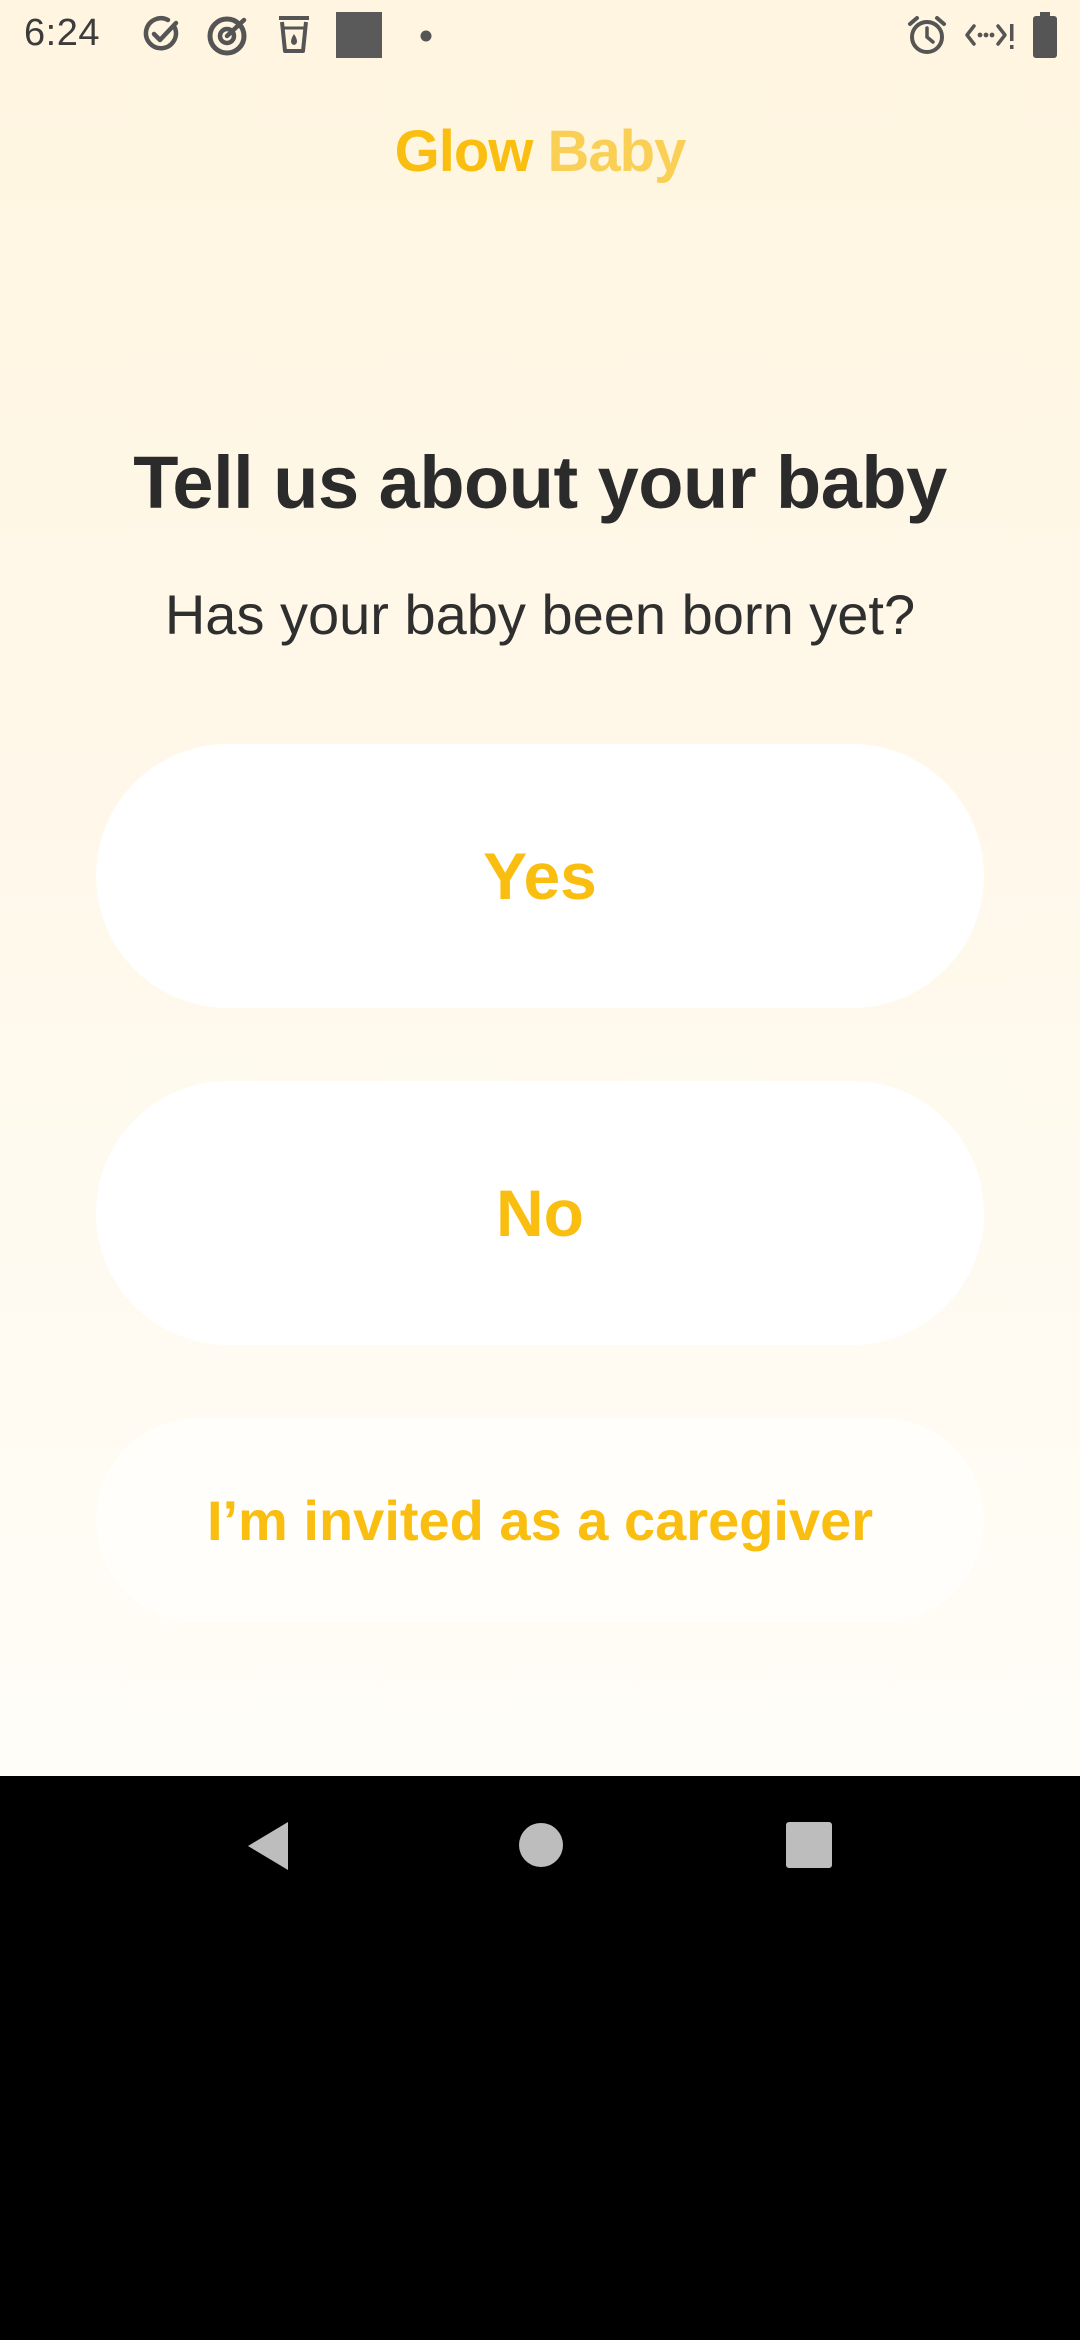 Image resolution: width=1080 pixels, height=2340 pixels. I want to click on logo-glow-text: Glow, so click(464, 151).